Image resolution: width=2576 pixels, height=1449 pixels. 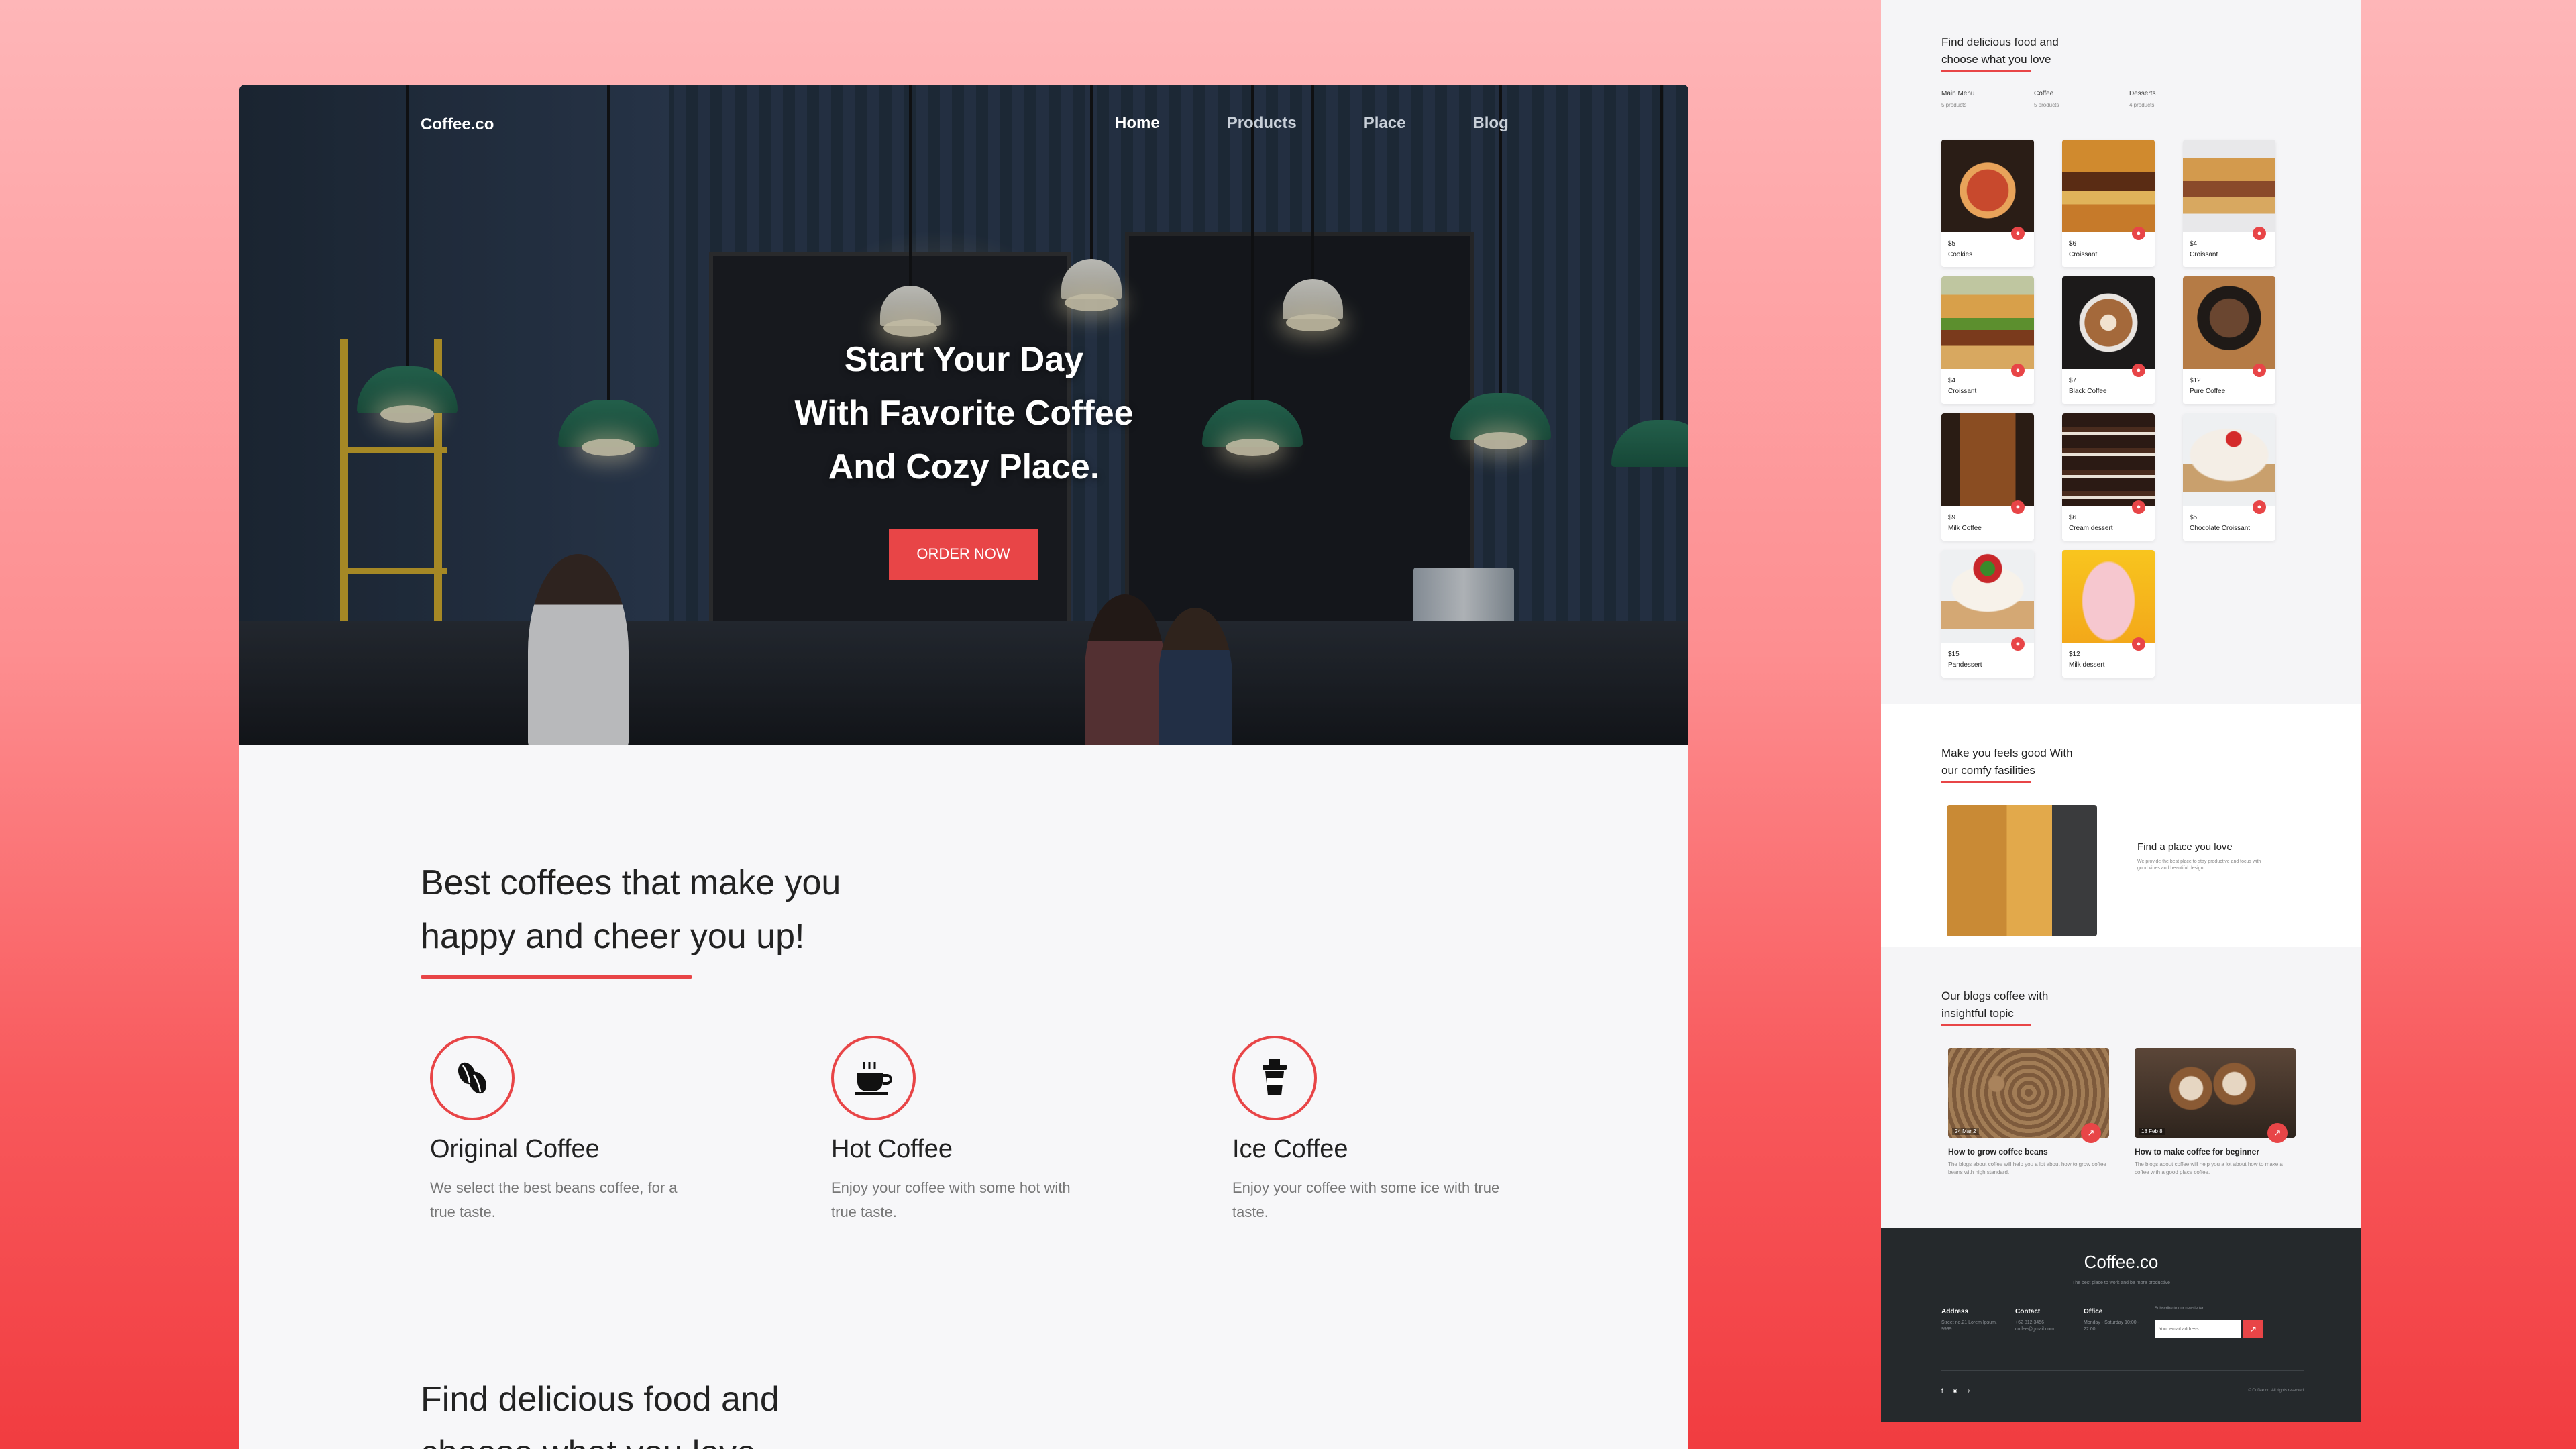 I want to click on product-name: Pandessert, so click(x=1965, y=665).